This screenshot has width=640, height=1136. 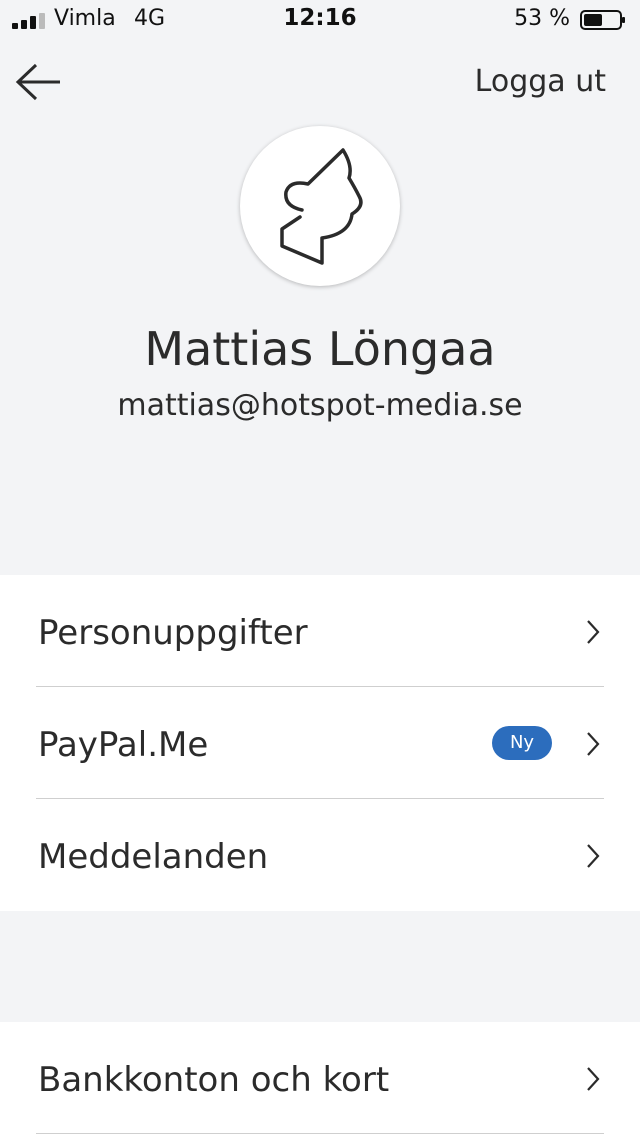 I want to click on profile-name: Mattias Löngaa, so click(x=320, y=349).